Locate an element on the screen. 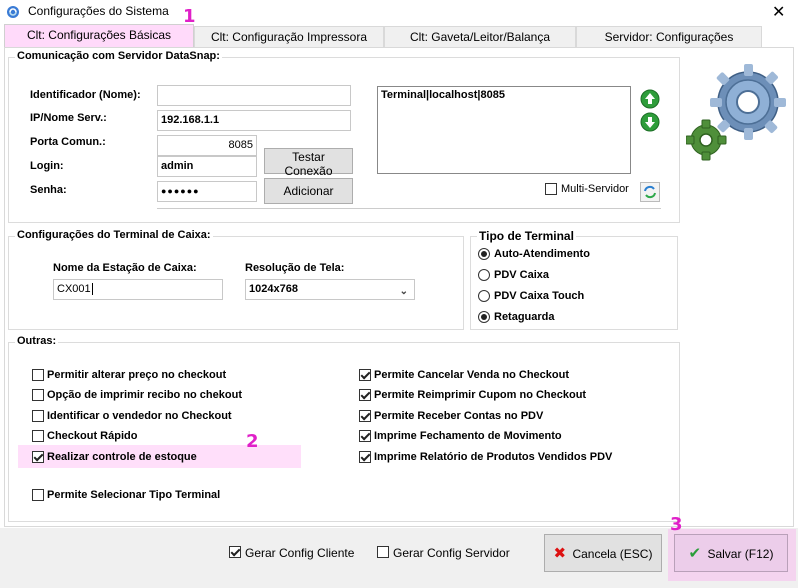 This screenshot has width=798, height=588. marker-1: 1 is located at coordinates (189, 16).